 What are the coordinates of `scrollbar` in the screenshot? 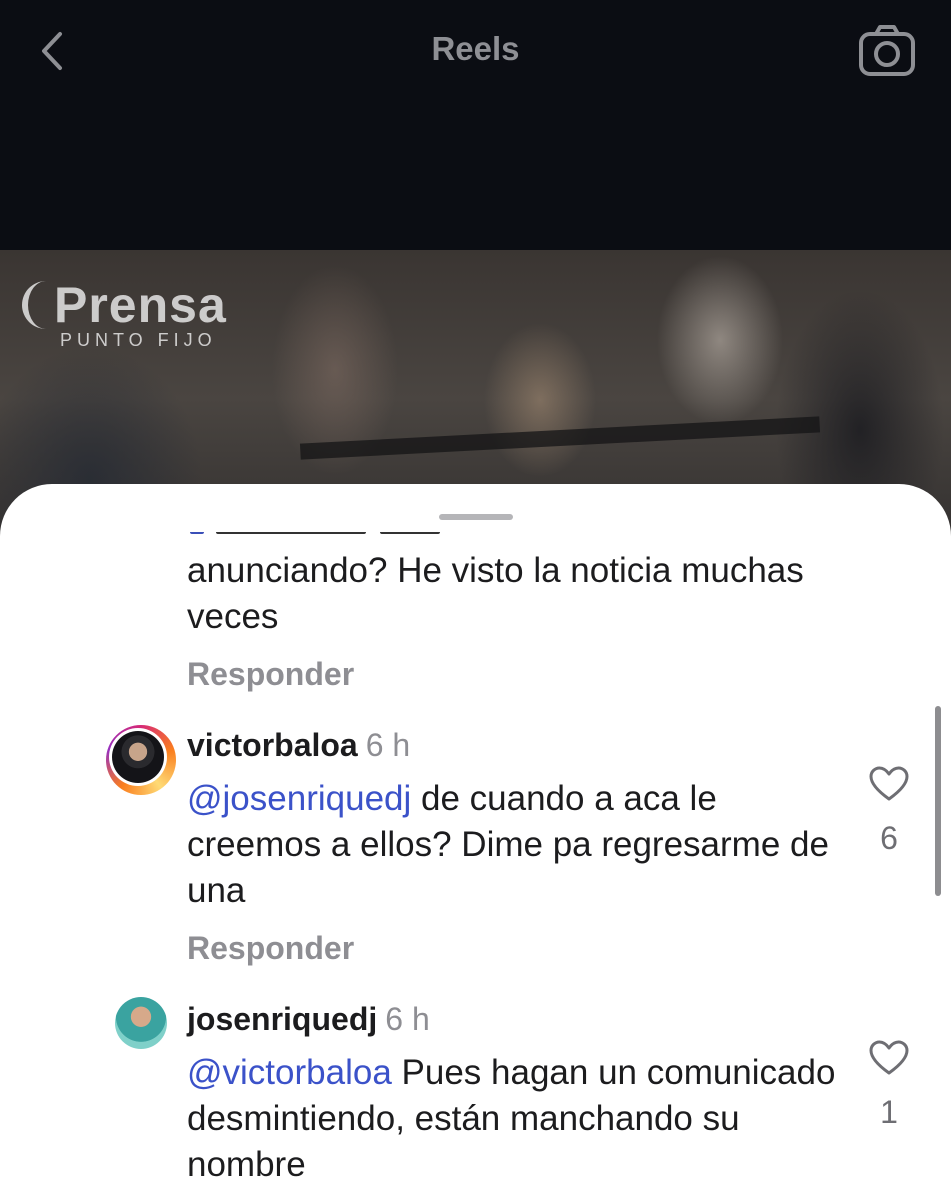 It's located at (938, 801).